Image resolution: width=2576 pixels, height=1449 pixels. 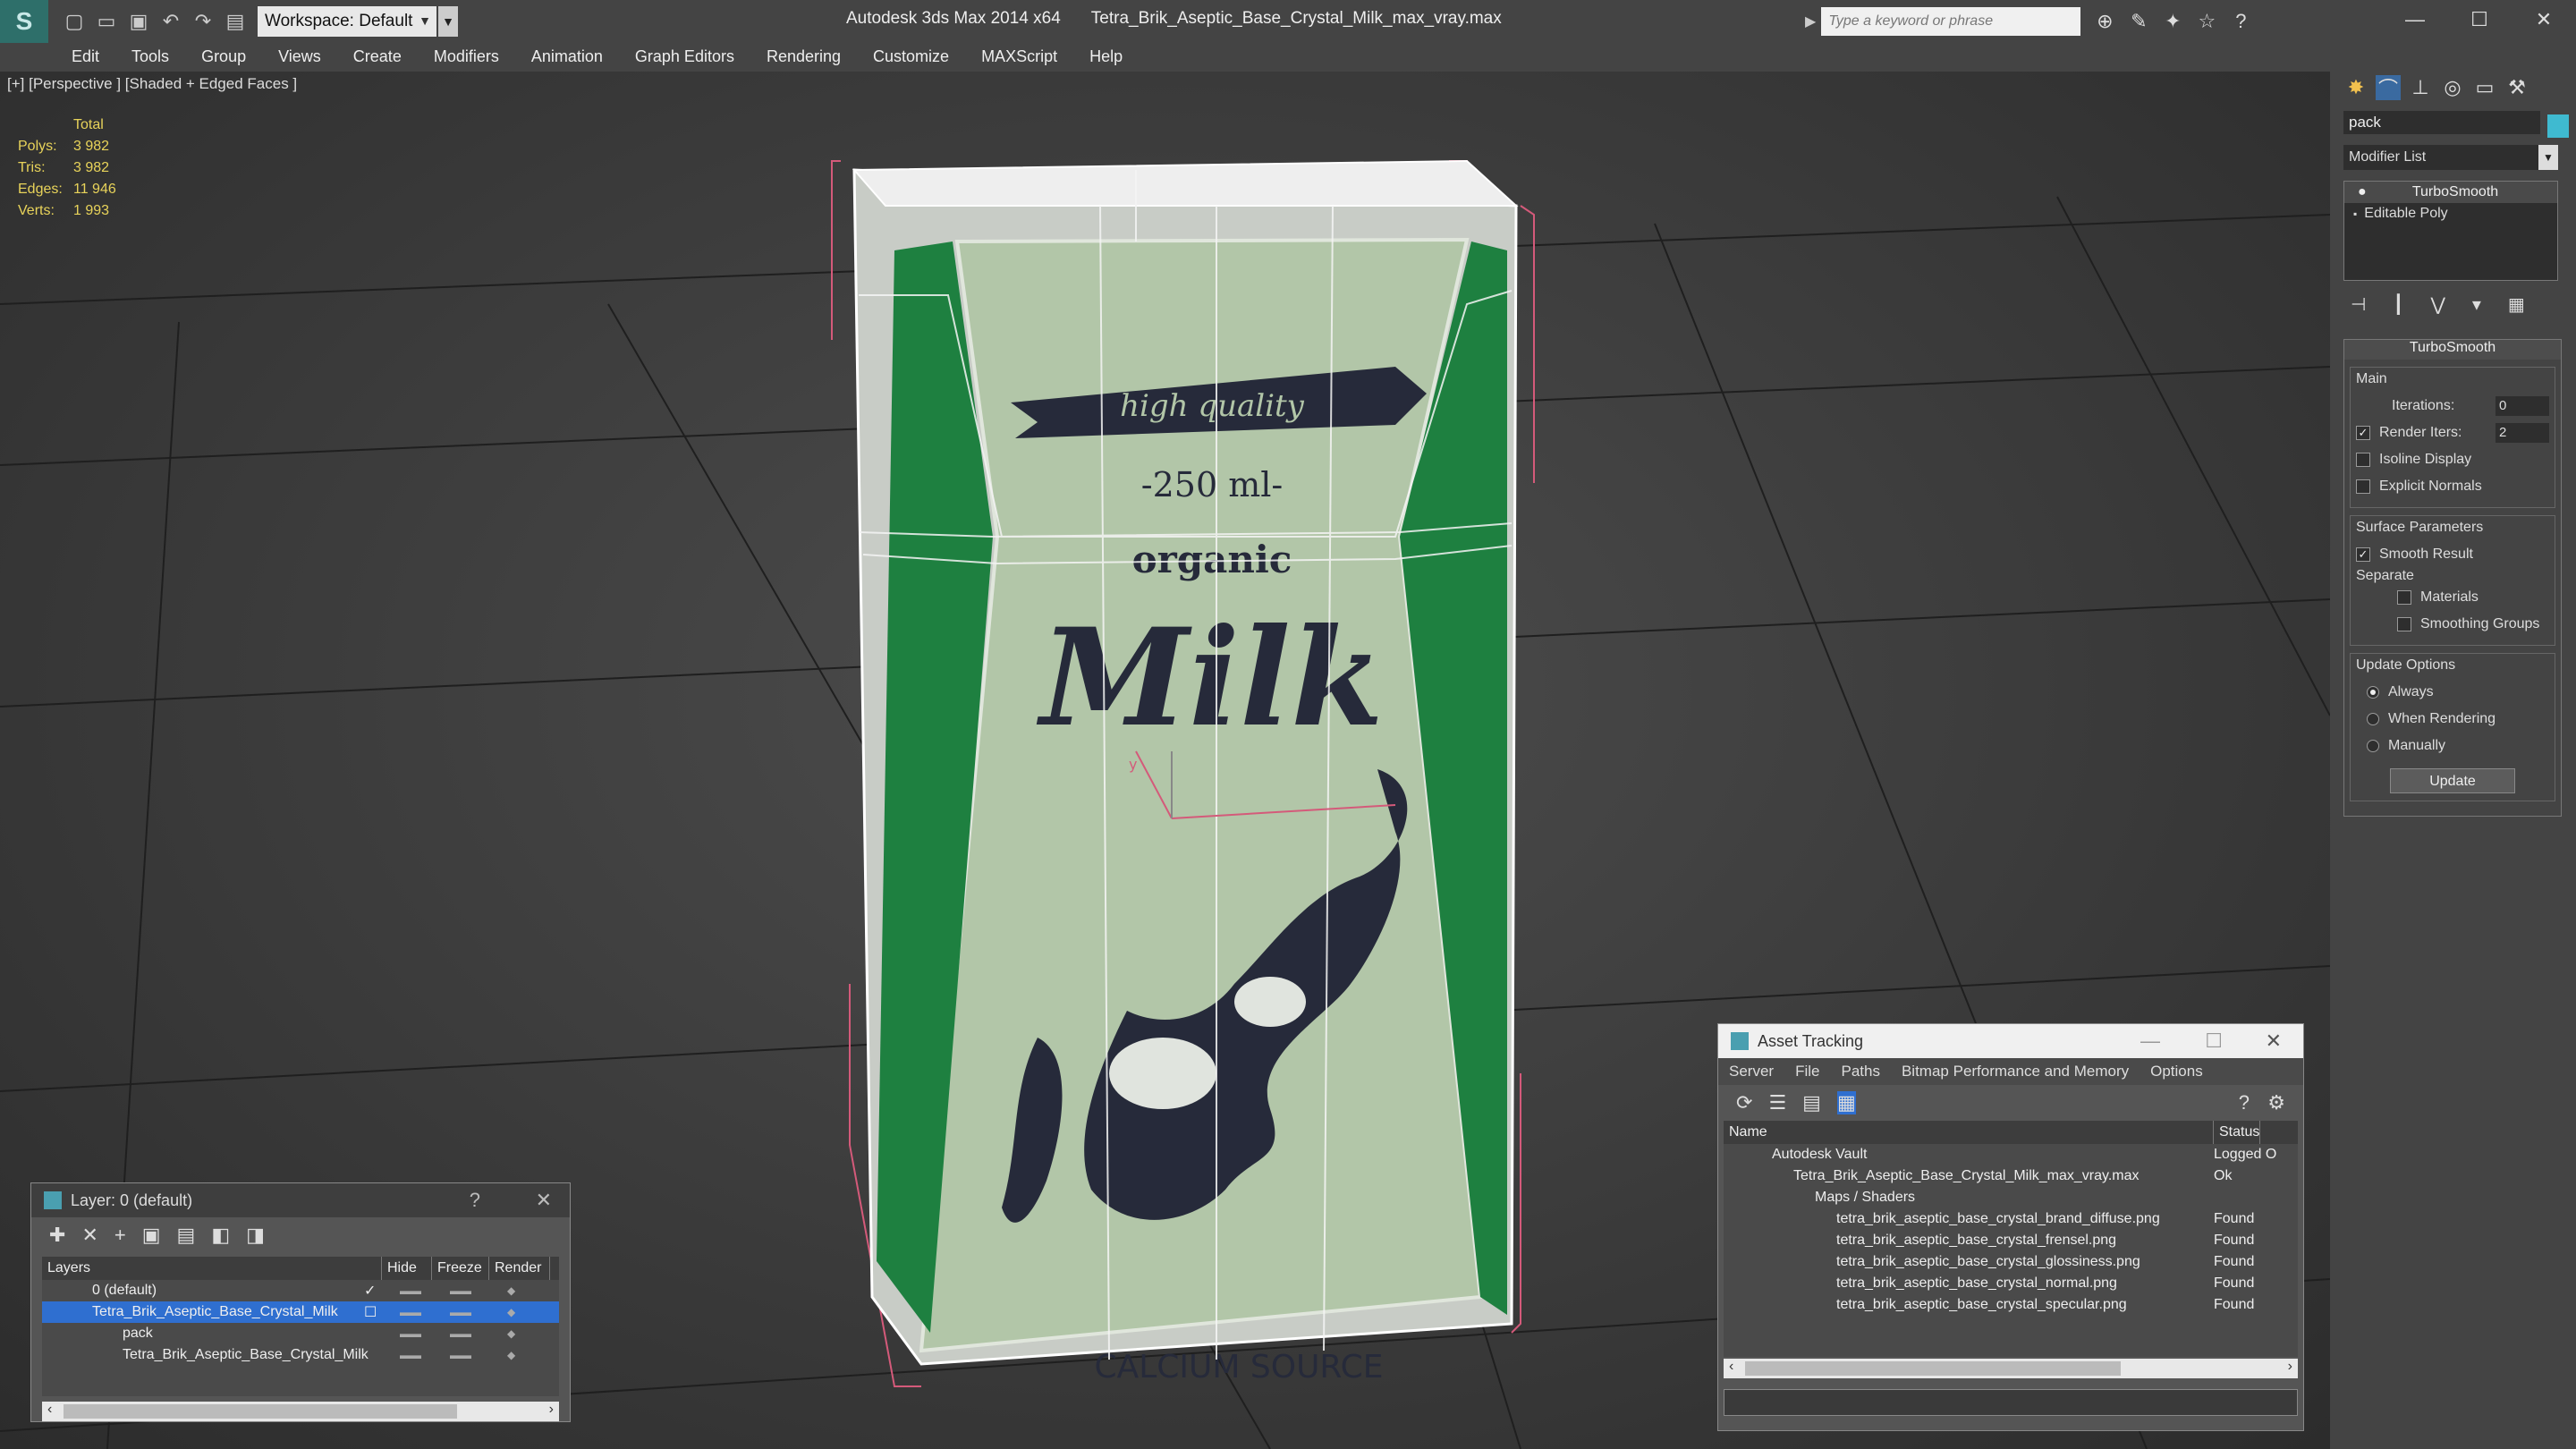 I want to click on search-input: Type a keyword or phrase, so click(x=1951, y=21).